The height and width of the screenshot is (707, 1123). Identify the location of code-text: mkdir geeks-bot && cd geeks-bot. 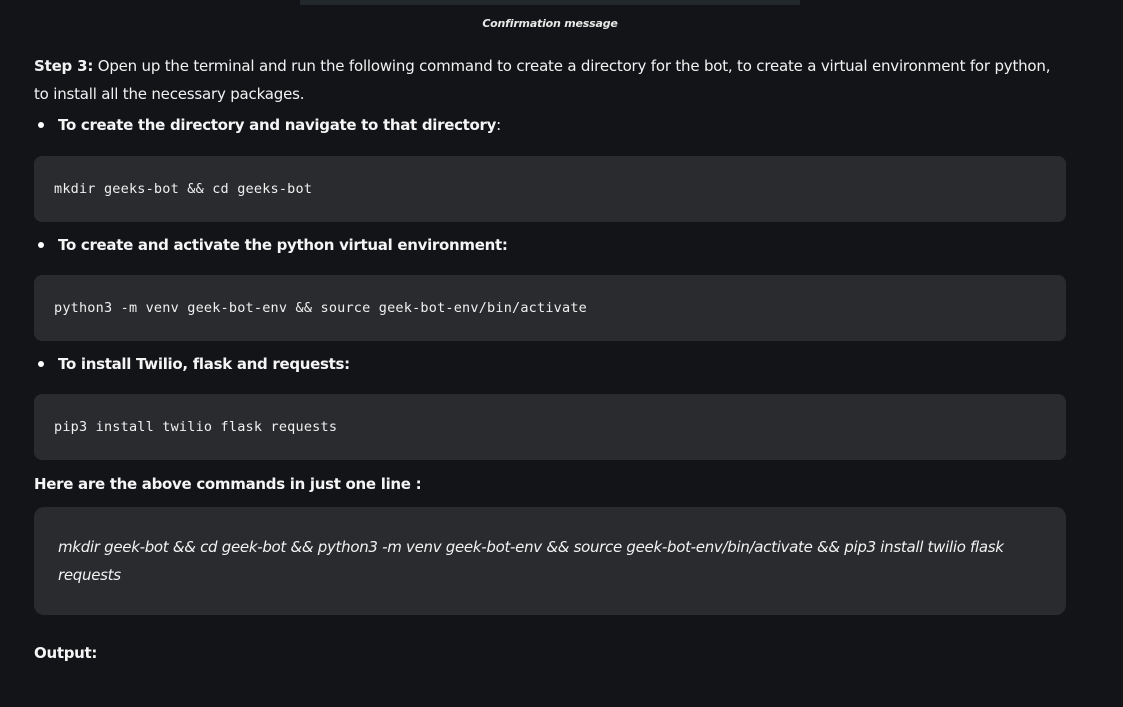
(183, 189).